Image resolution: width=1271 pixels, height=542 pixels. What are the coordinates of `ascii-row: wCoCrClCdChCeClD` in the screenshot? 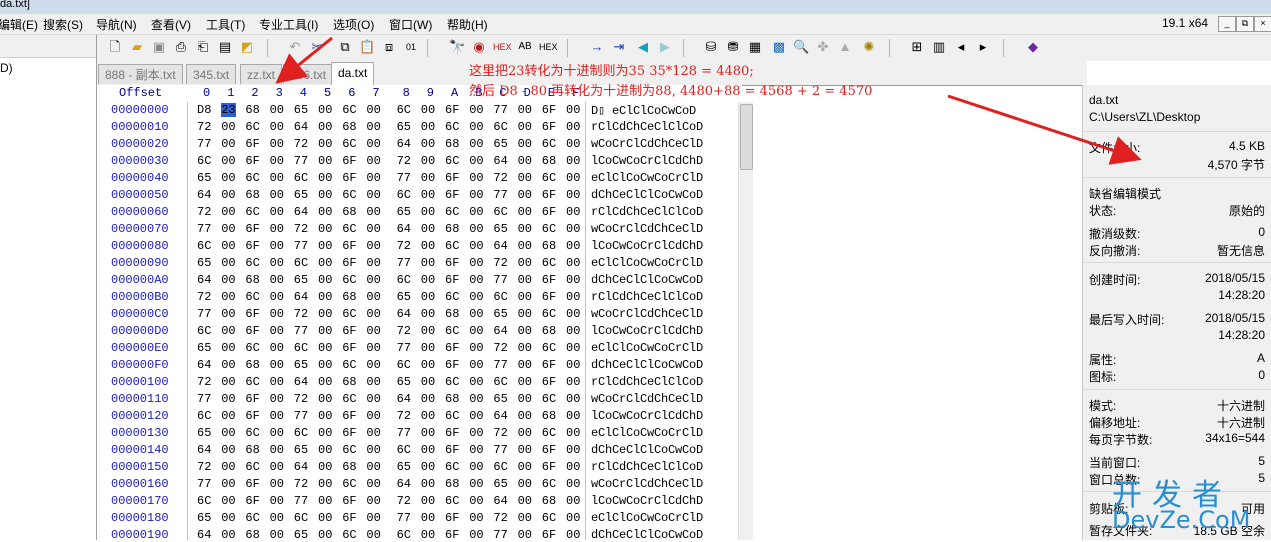 It's located at (647, 144).